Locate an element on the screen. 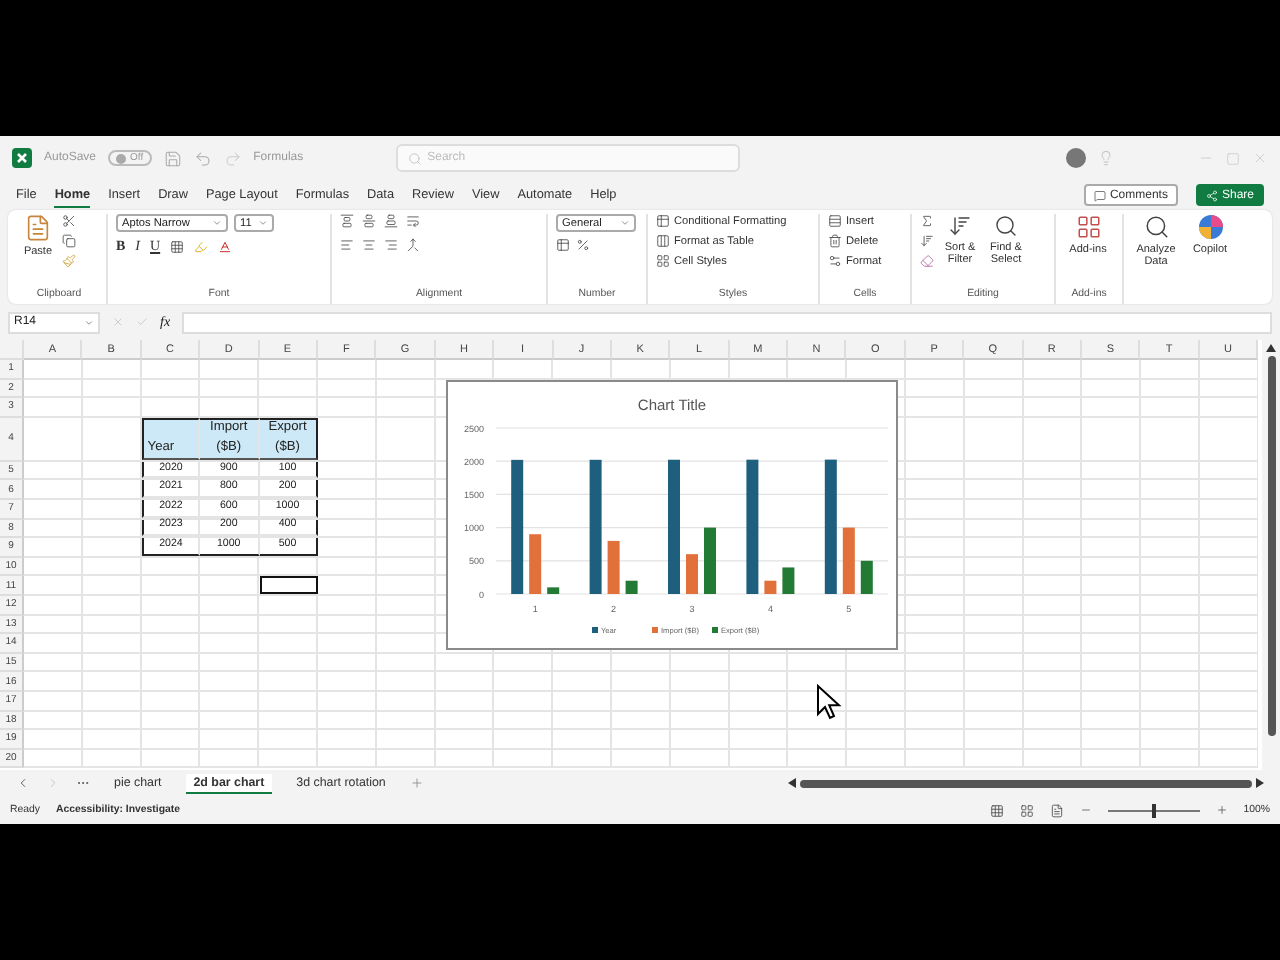 This screenshot has width=1280, height=960. align-center-icon is located at coordinates (369, 245).